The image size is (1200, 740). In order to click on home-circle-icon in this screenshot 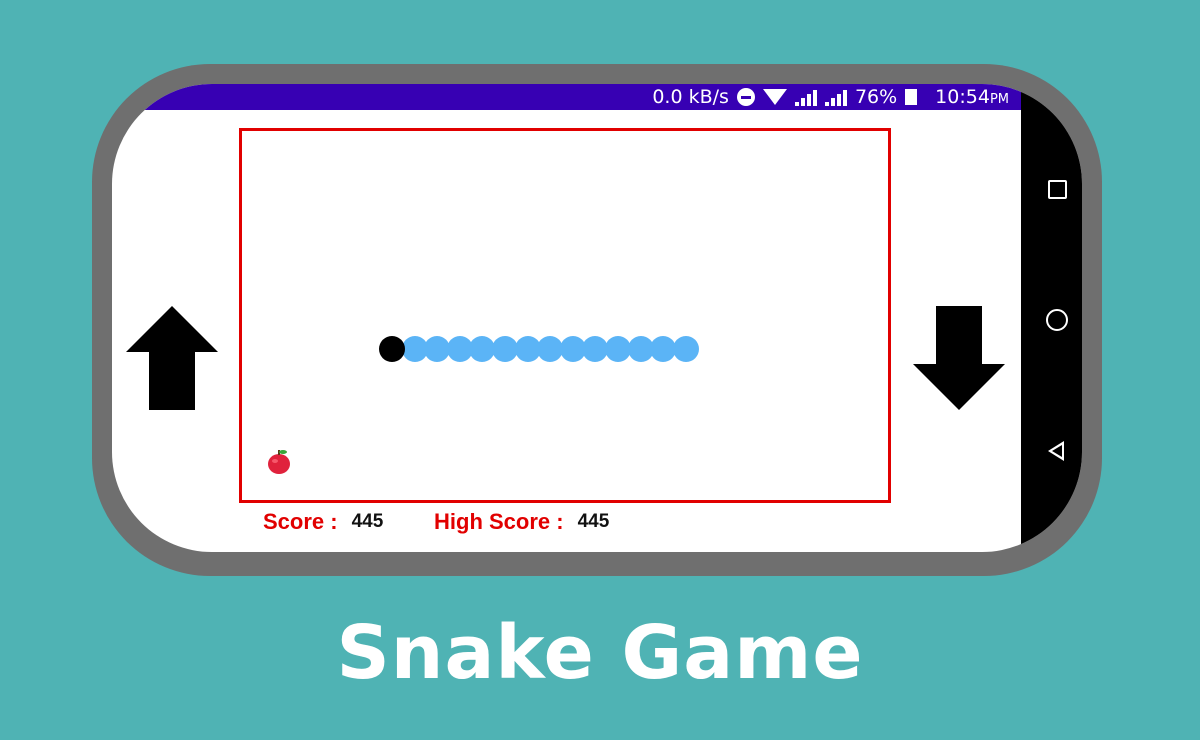, I will do `click(1057, 320)`.